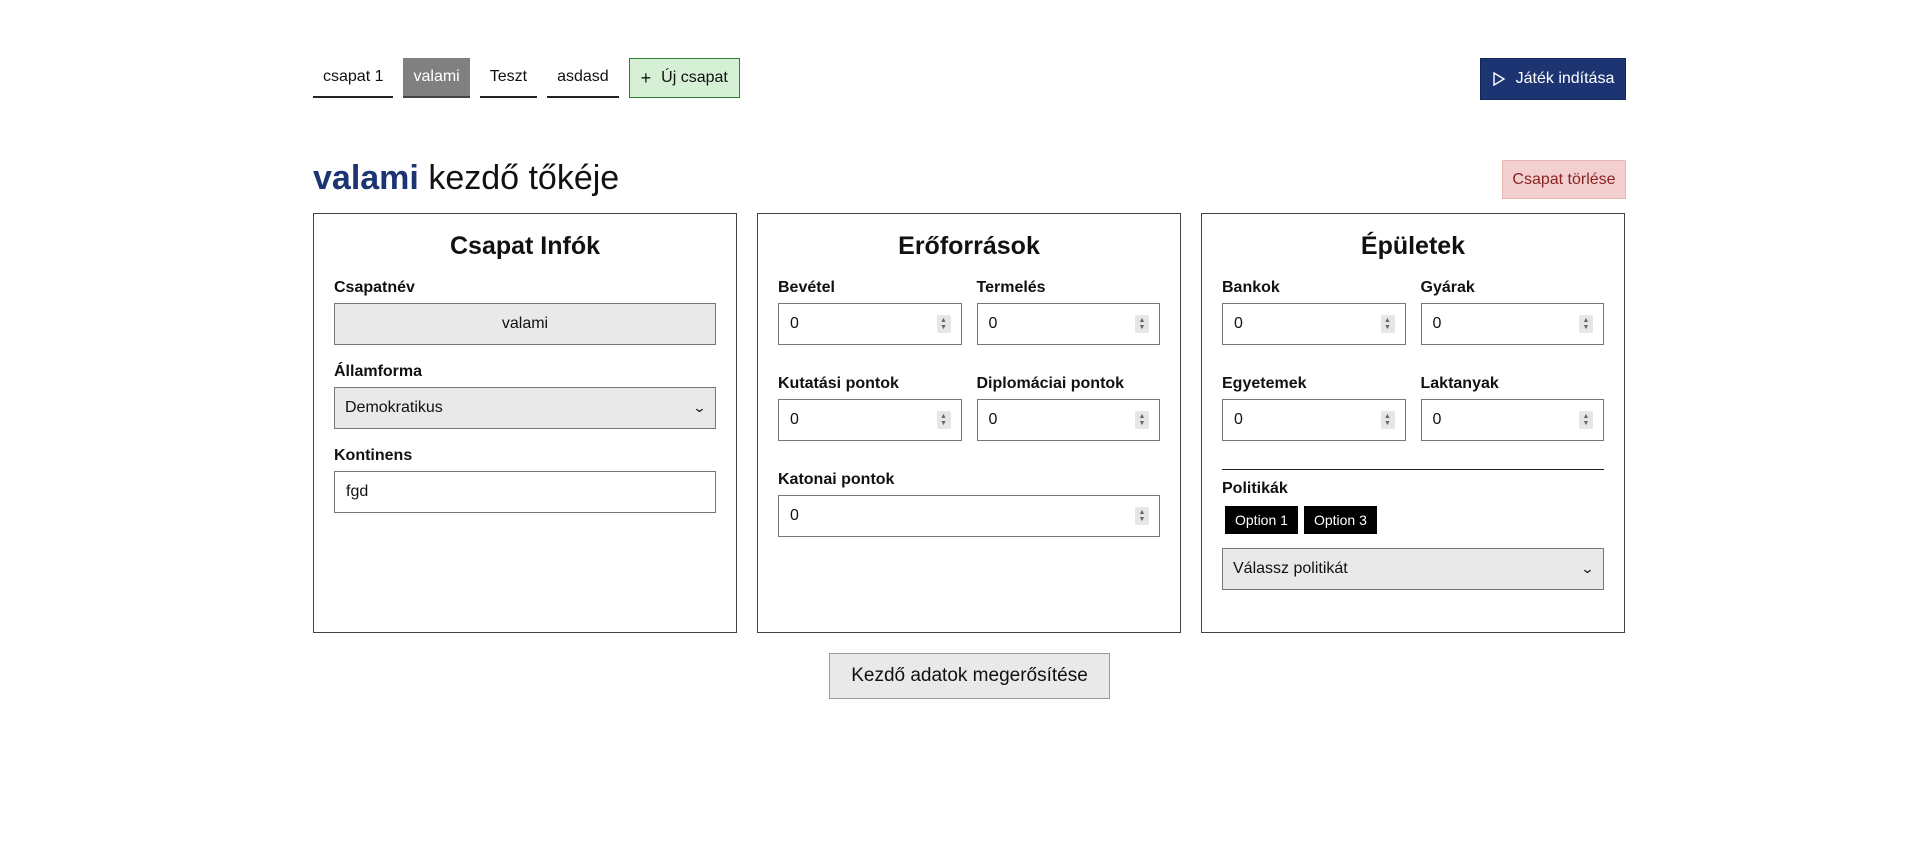  I want to click on income-field: Bevétel 0 ▲ ▼, so click(870, 312).